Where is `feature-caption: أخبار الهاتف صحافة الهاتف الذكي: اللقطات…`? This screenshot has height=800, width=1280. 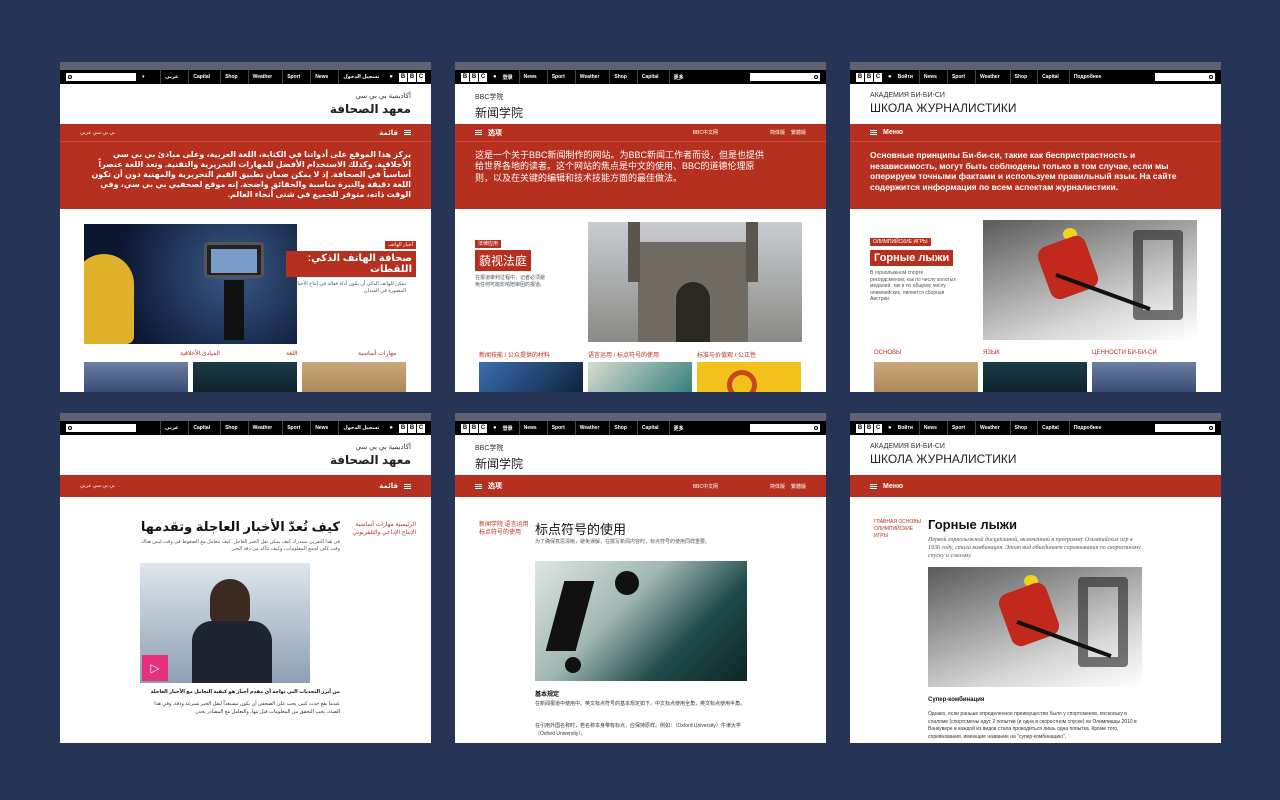 feature-caption: أخبار الهاتف صحافة الهاتف الذكي: اللقطات… is located at coordinates (351, 263).